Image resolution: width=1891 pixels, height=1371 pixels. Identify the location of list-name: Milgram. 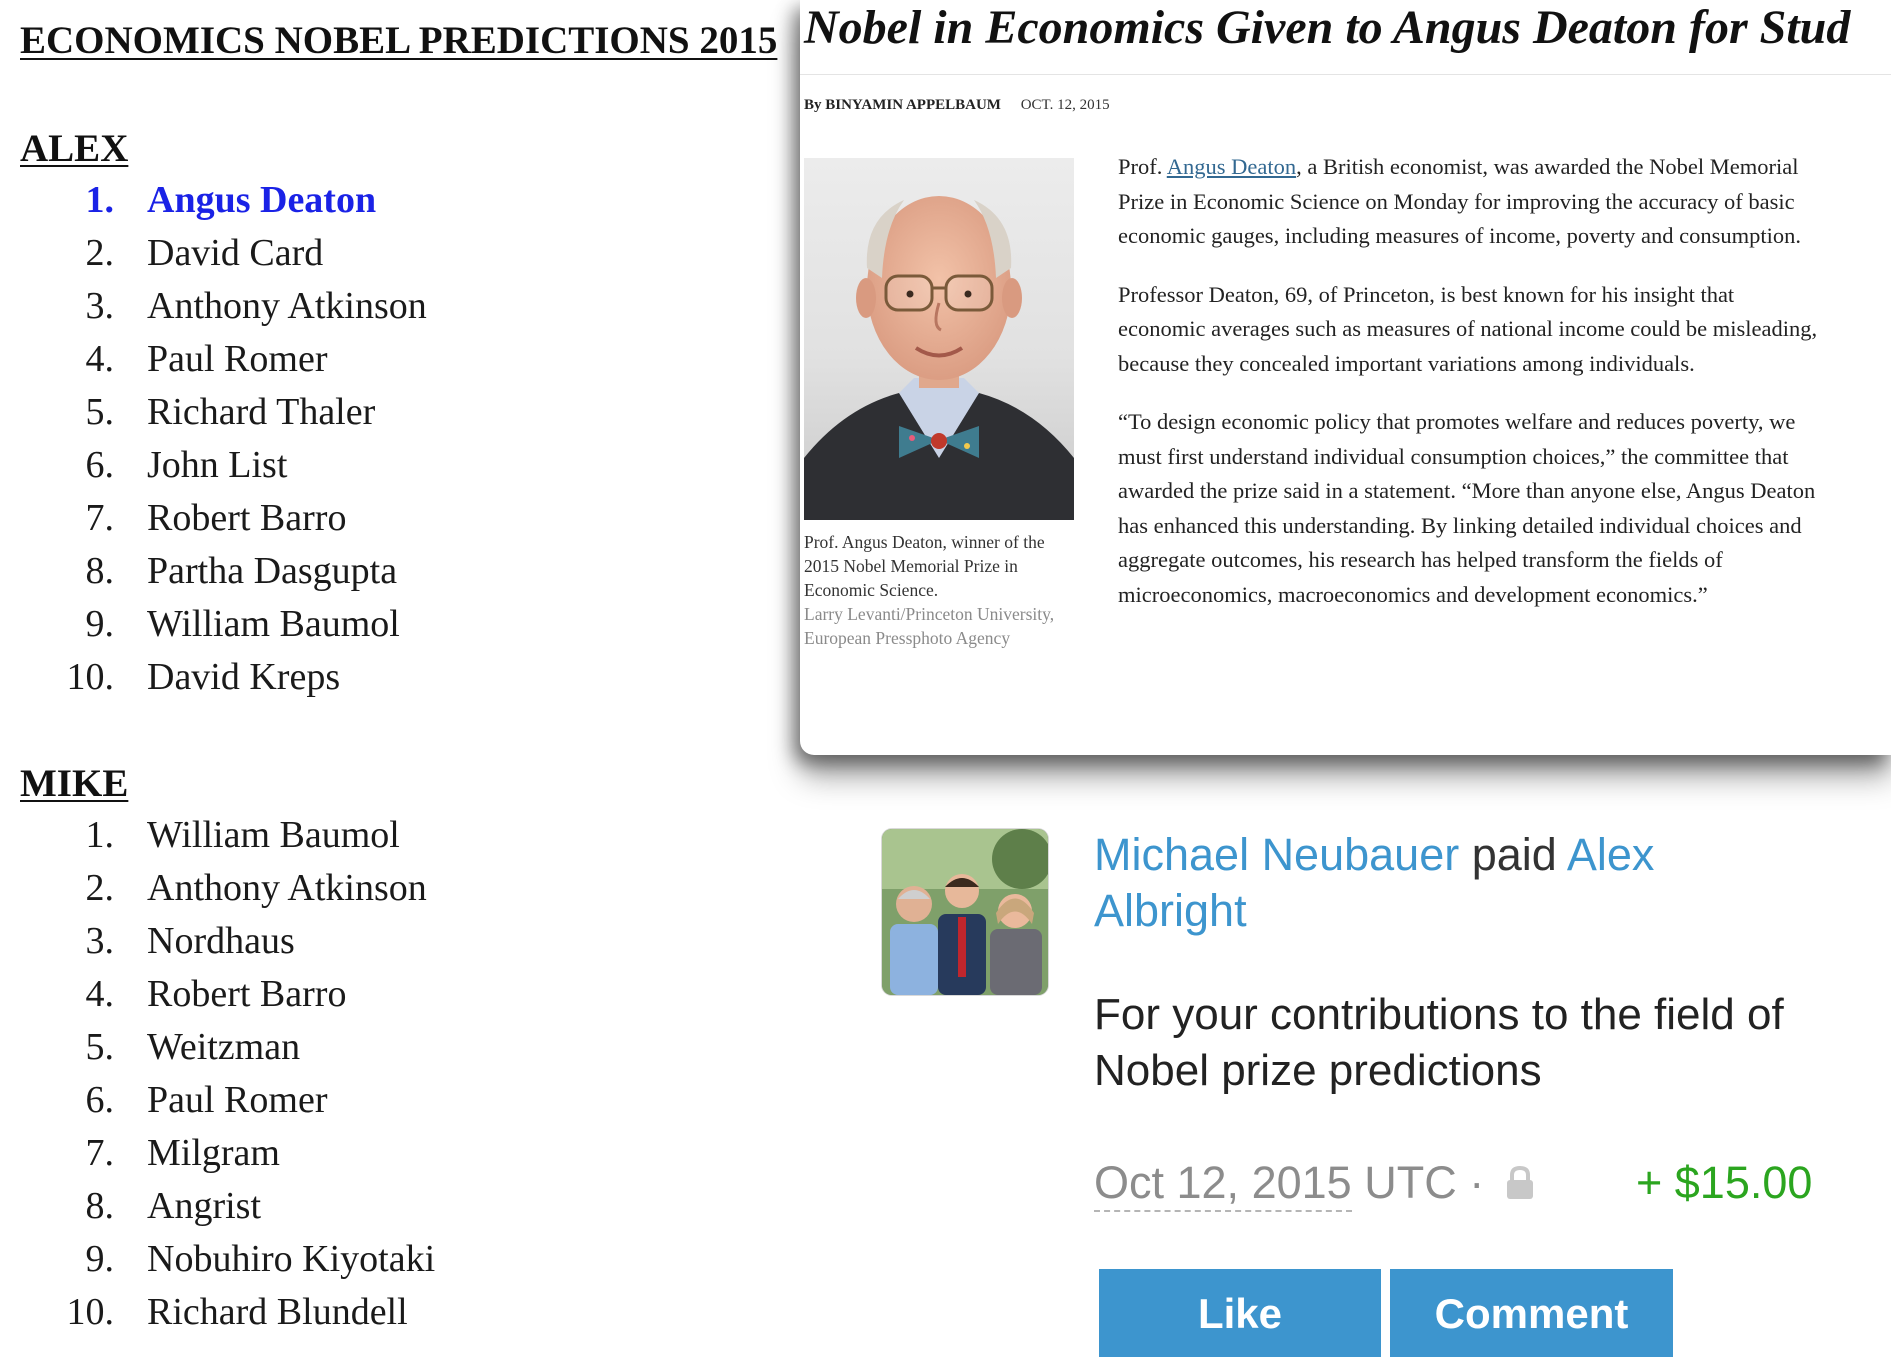
(213, 1153).